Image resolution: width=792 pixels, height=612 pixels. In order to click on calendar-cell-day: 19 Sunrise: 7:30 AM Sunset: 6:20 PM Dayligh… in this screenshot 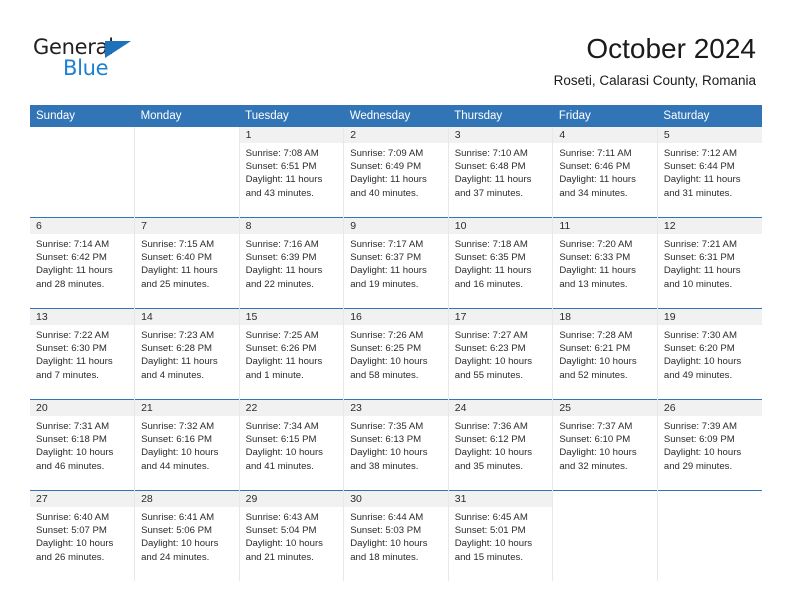, I will do `click(709, 354)`.